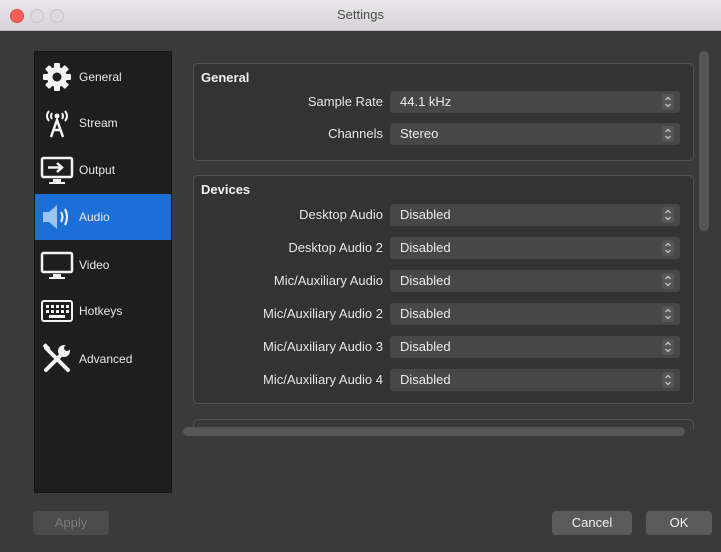 The width and height of the screenshot is (721, 552). Describe the element at coordinates (57, 359) in the screenshot. I see `tools-icon` at that location.